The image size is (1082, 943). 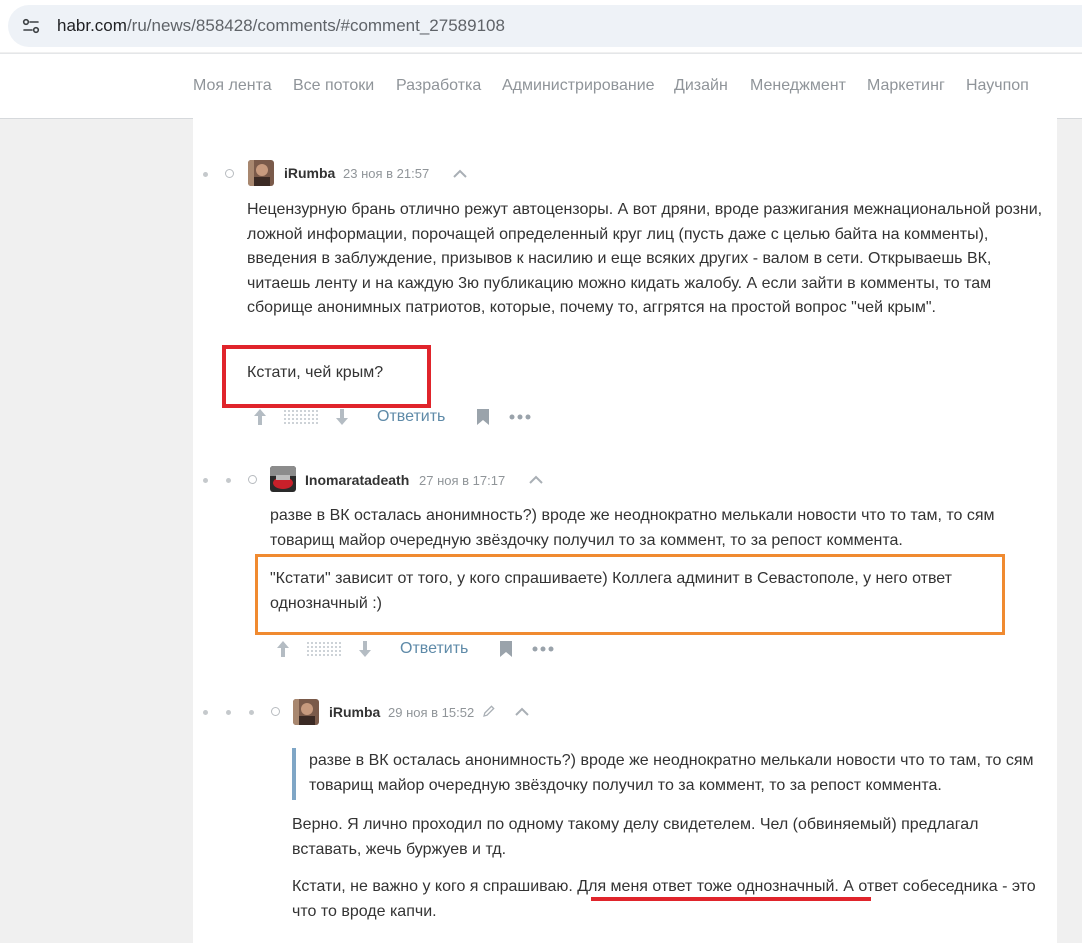 What do you see at coordinates (997, 86) in the screenshot?
I see `nav-popsci: Научпоп` at bounding box center [997, 86].